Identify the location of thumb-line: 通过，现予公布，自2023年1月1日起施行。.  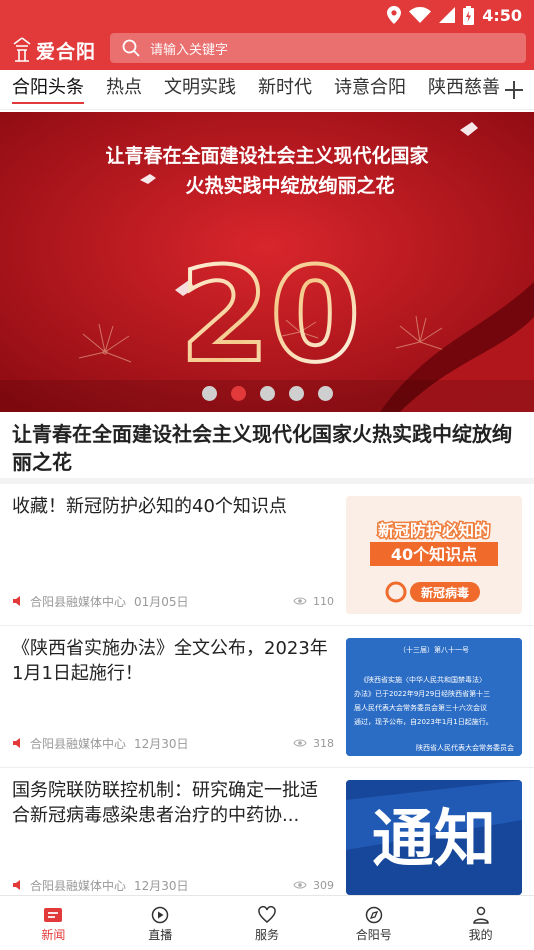
(423, 721).